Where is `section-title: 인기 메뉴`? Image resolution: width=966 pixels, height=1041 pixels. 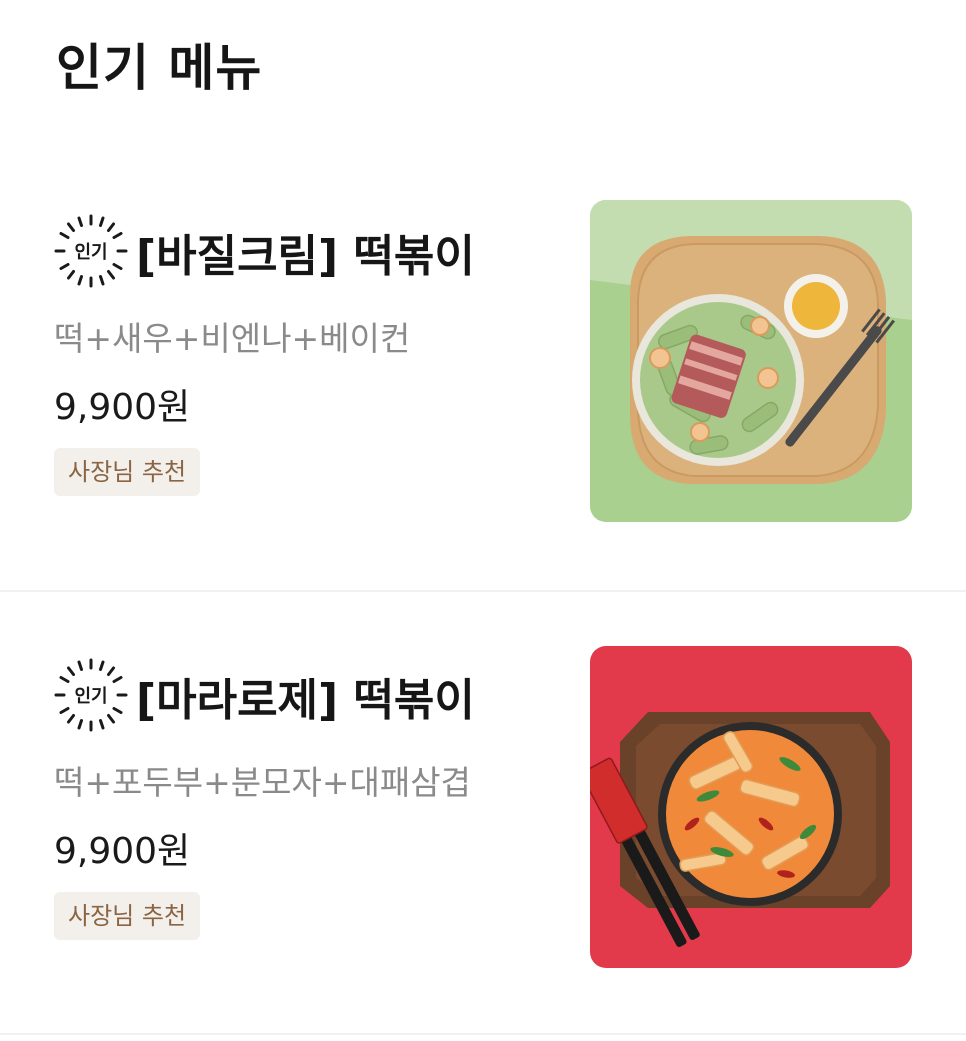 section-title: 인기 메뉴 is located at coordinates (159, 68).